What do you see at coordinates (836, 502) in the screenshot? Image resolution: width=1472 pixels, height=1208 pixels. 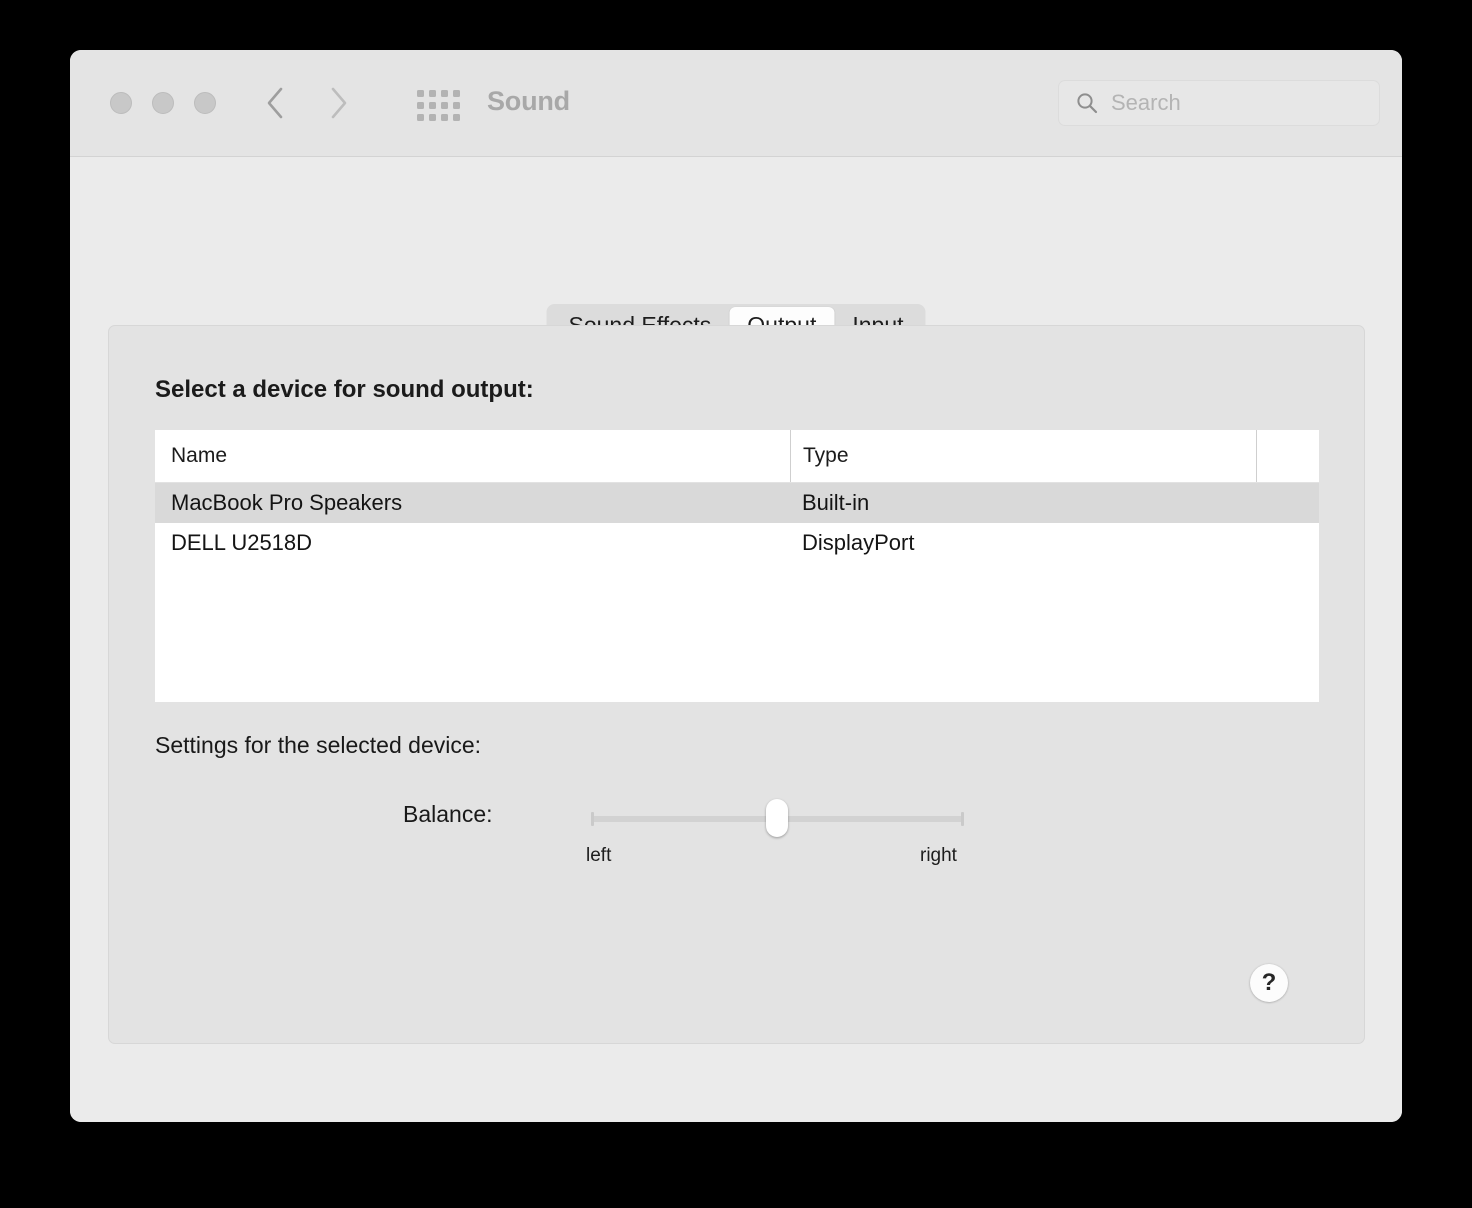 I see `device-type: Built-in` at bounding box center [836, 502].